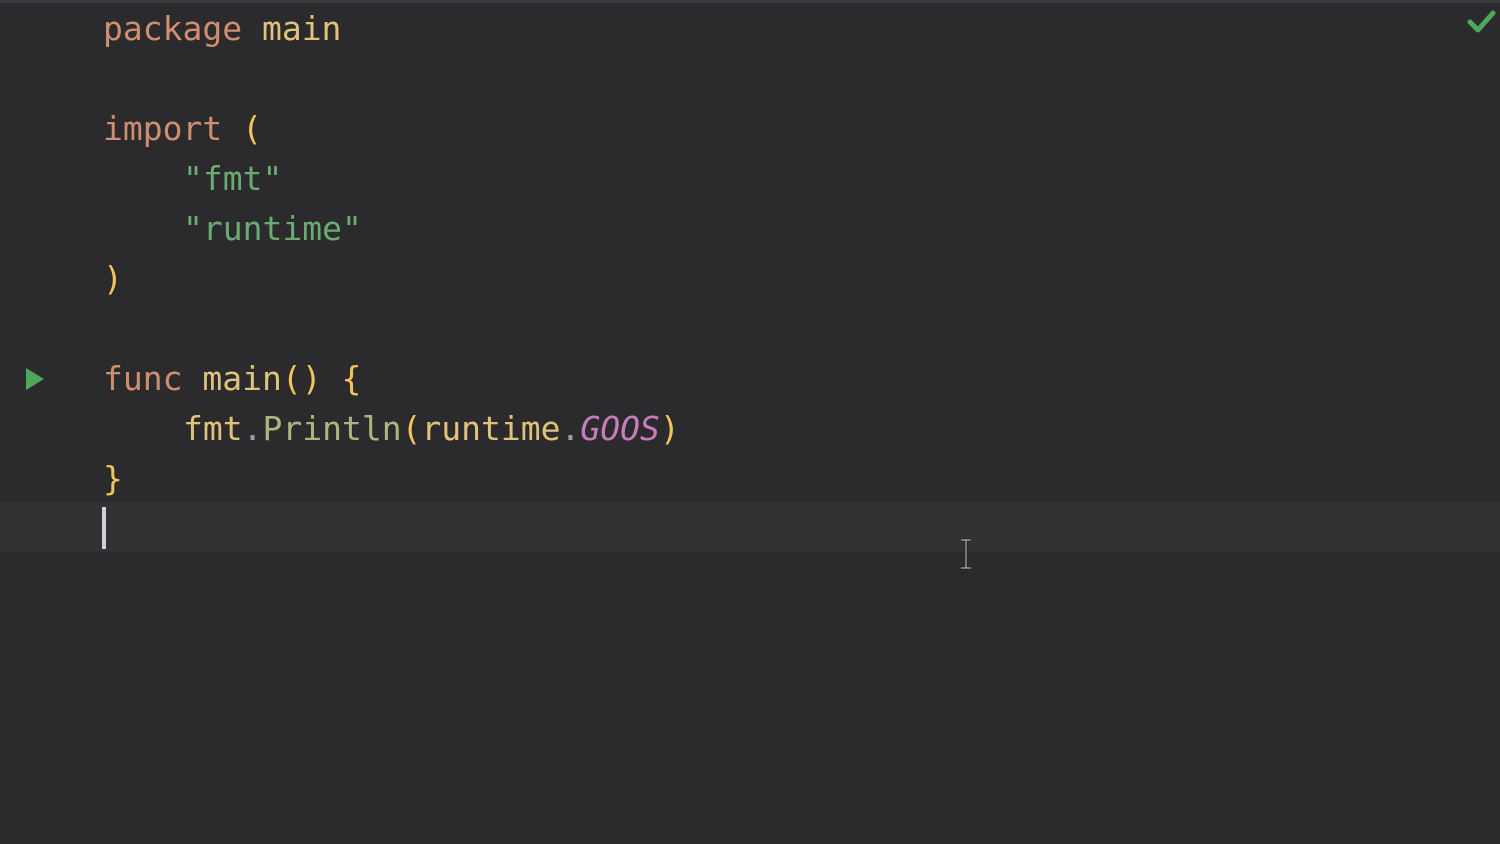 The width and height of the screenshot is (1500, 844). What do you see at coordinates (173, 28) in the screenshot?
I see `keyword-package: package` at bounding box center [173, 28].